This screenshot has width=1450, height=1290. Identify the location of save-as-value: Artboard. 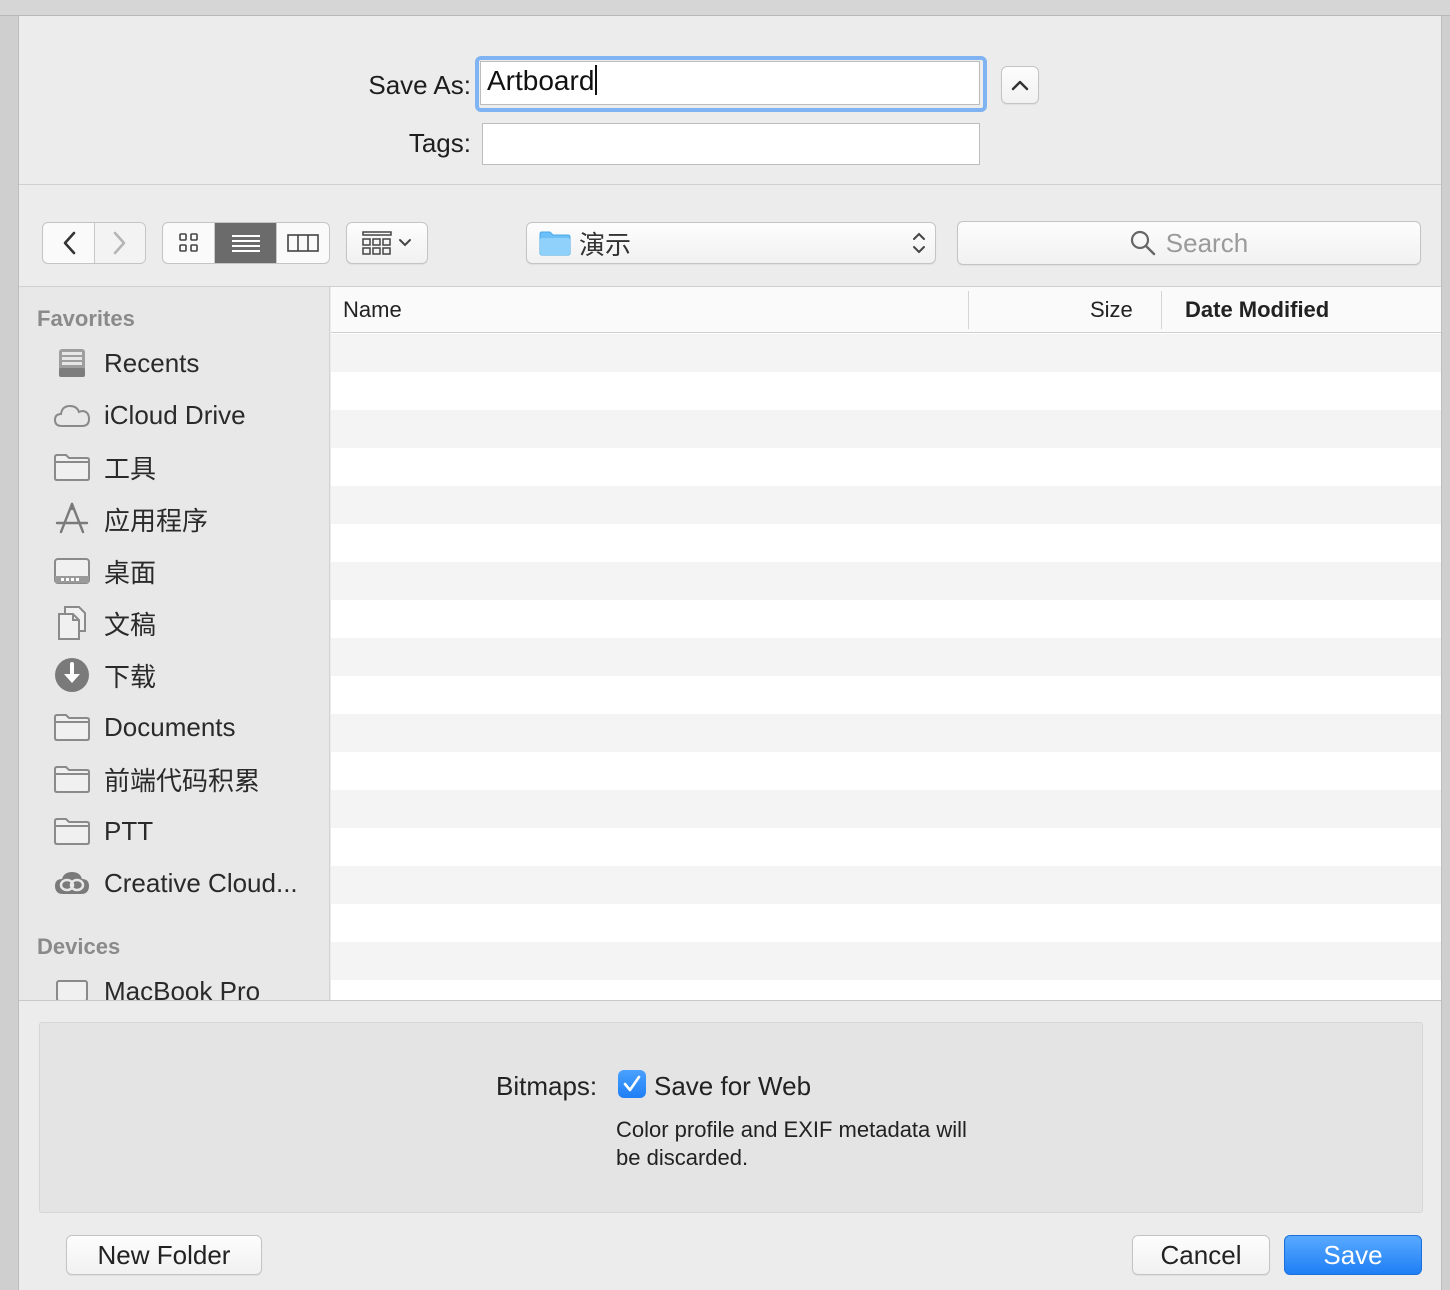
(541, 80).